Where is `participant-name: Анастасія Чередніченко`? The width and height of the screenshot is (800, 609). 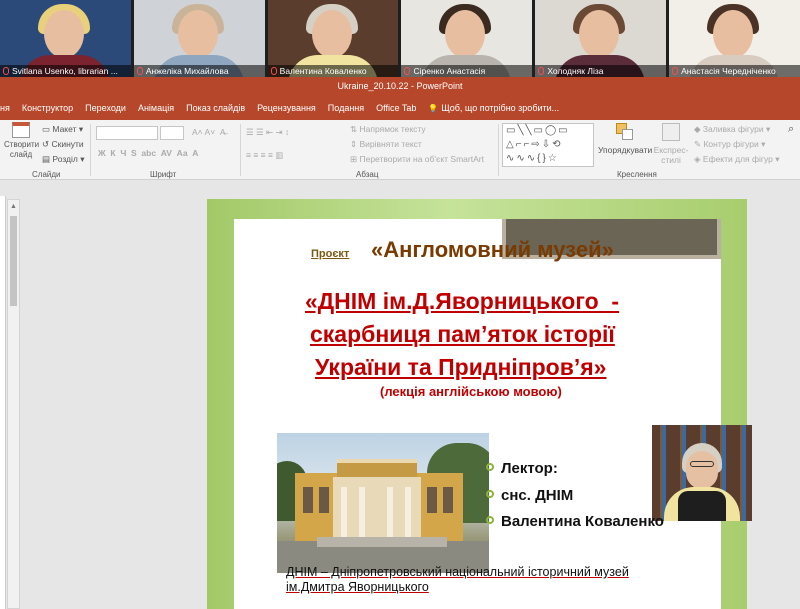 participant-name: Анастасія Чередніченко is located at coordinates (734, 71).